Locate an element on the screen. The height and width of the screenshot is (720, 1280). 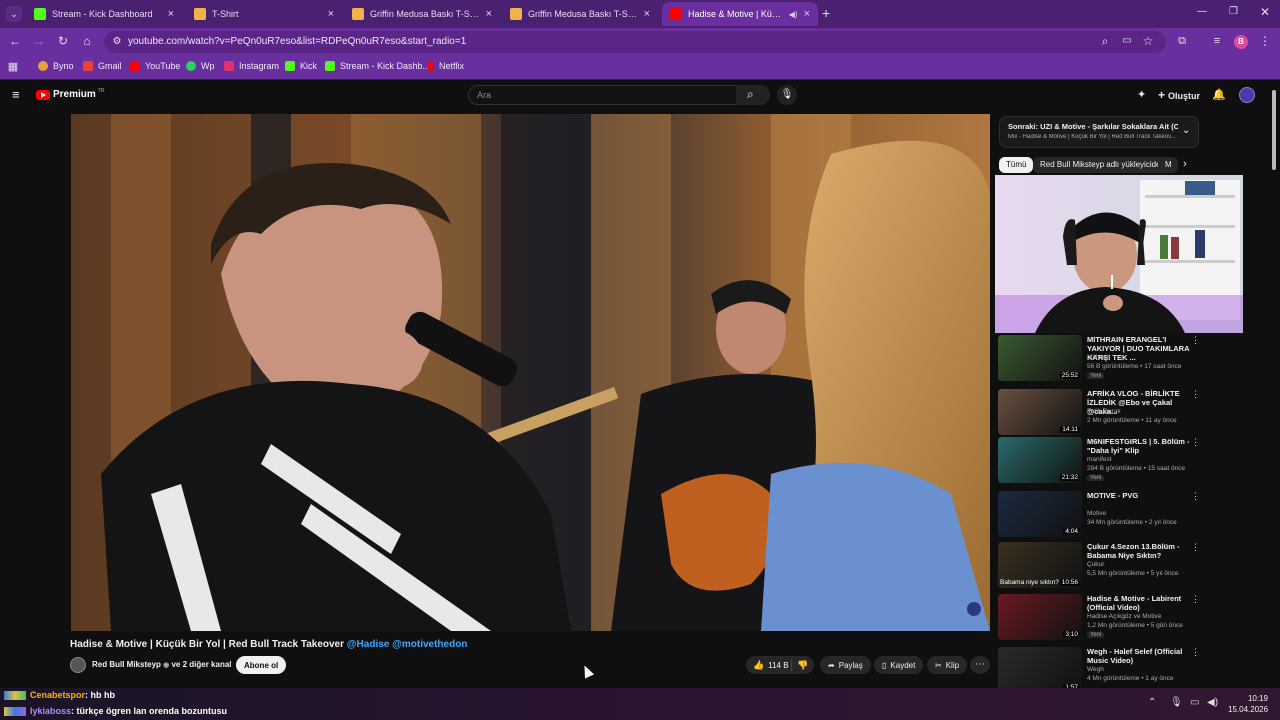
extensions-icon: ⧉ is located at coordinates (1182, 41).